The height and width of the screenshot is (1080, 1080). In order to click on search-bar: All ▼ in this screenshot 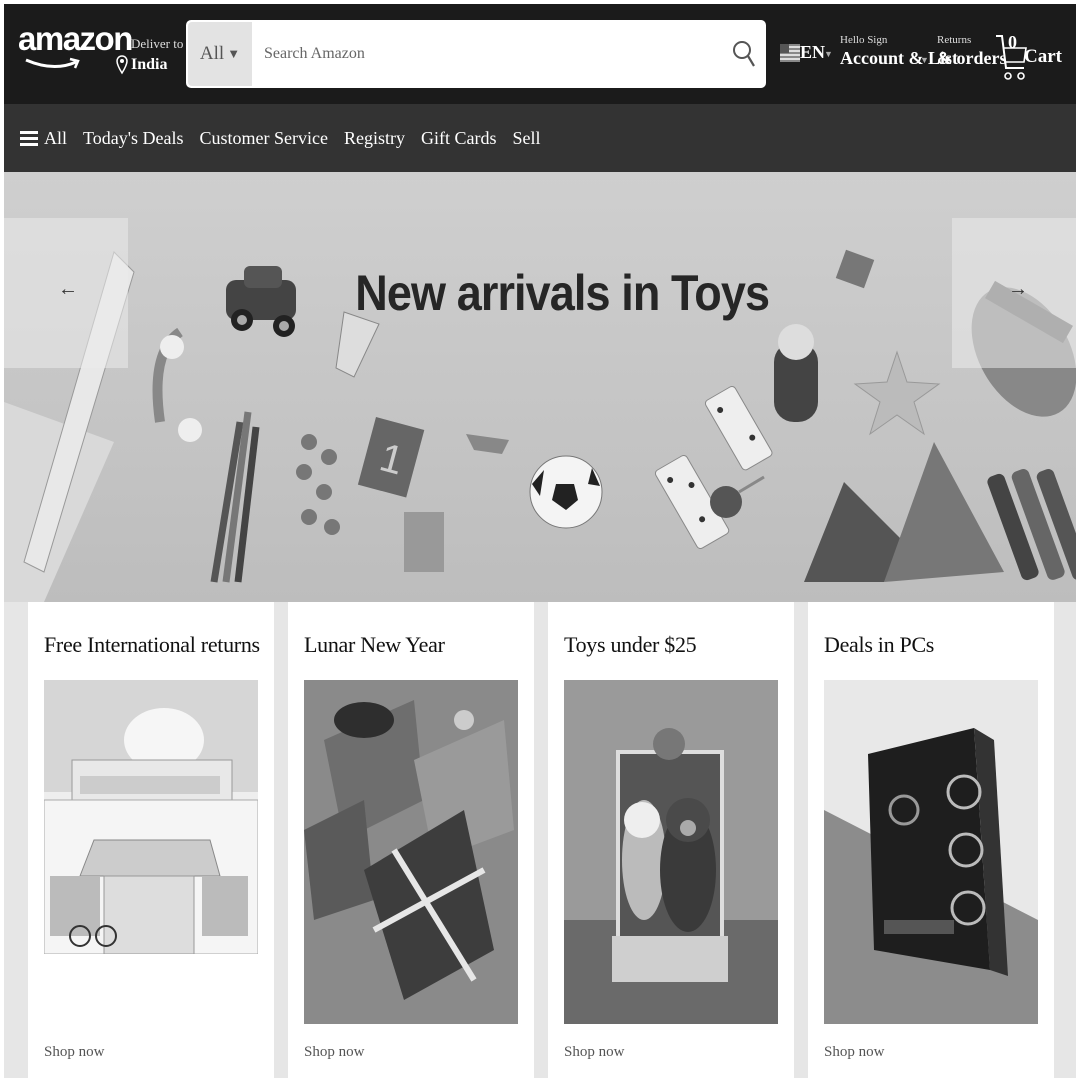, I will do `click(476, 54)`.